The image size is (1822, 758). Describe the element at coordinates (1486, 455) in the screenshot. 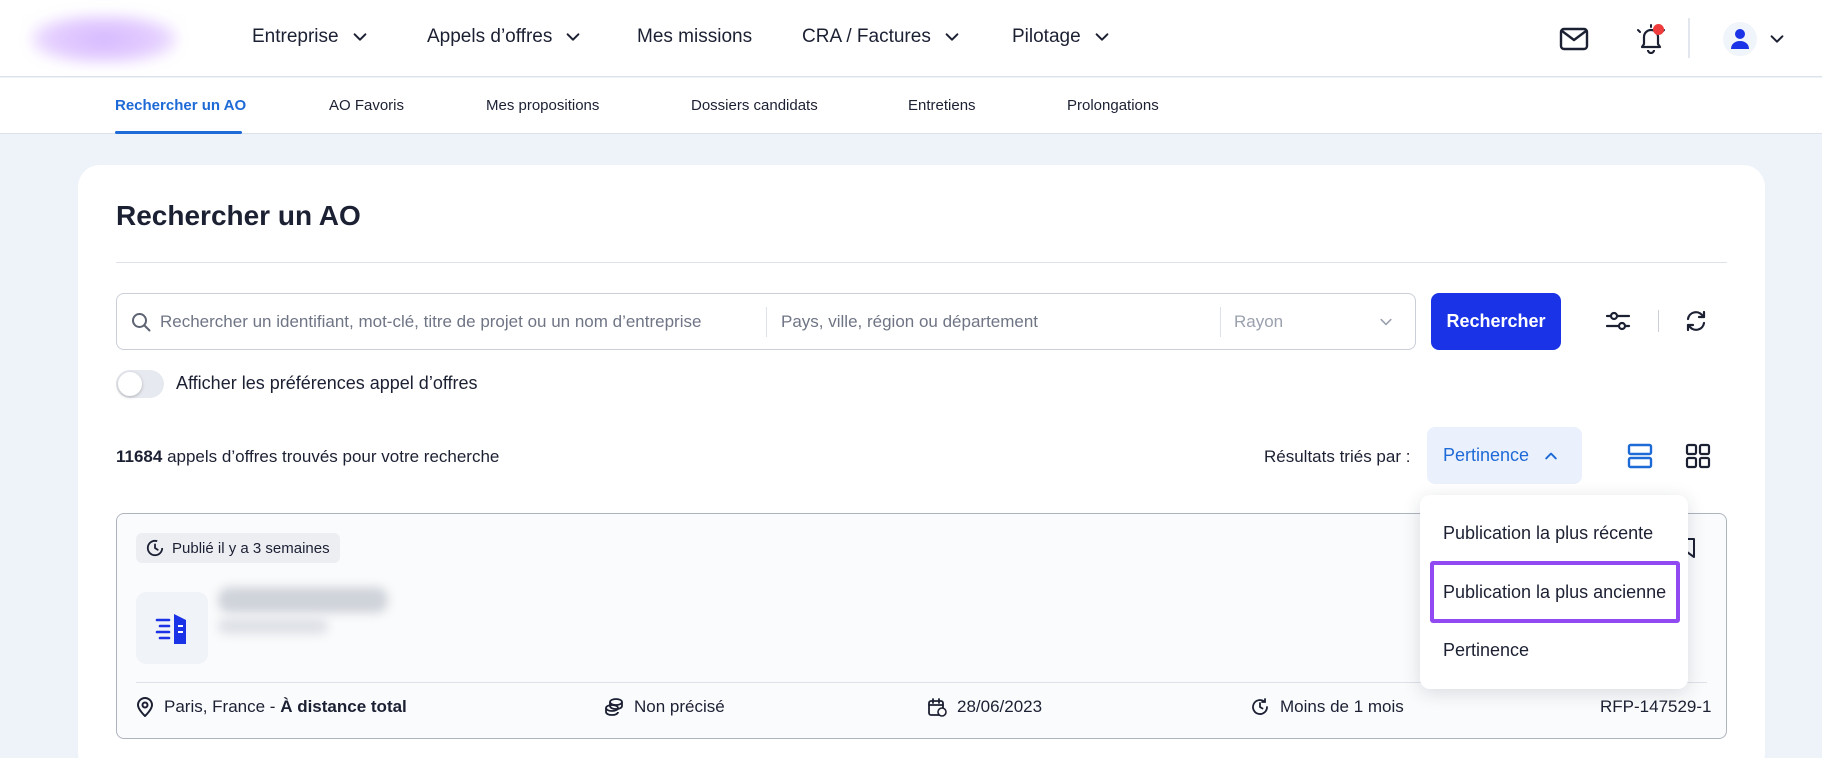

I see `sort-select-value: Pertinence` at that location.